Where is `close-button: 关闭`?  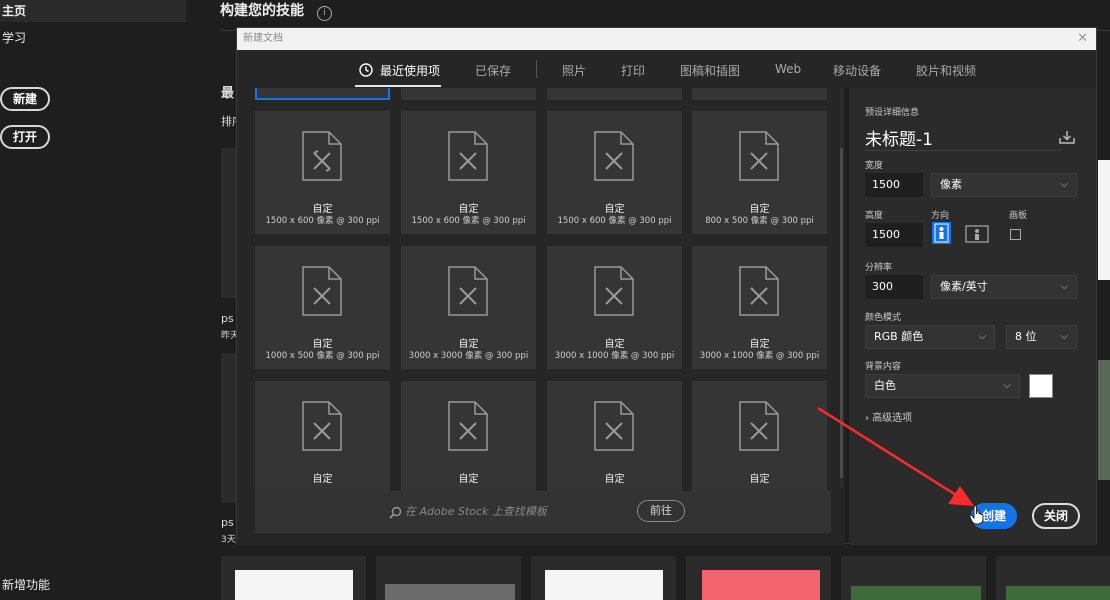 close-button: 关闭 is located at coordinates (1056, 516).